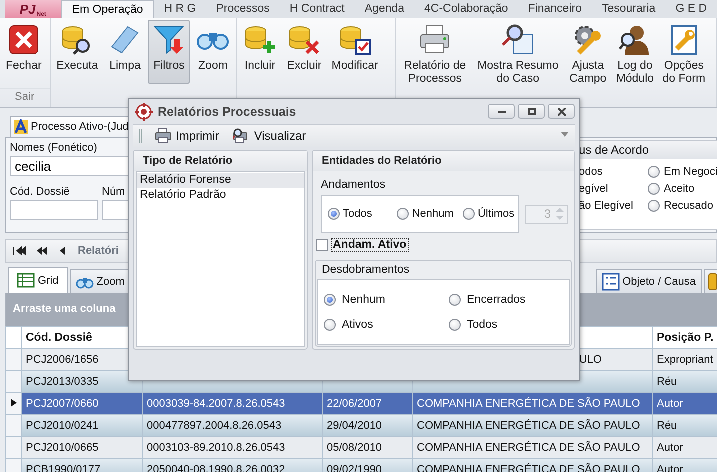 Image resolution: width=717 pixels, height=472 pixels. I want to click on group-title: Desdobramentos, so click(366, 270).